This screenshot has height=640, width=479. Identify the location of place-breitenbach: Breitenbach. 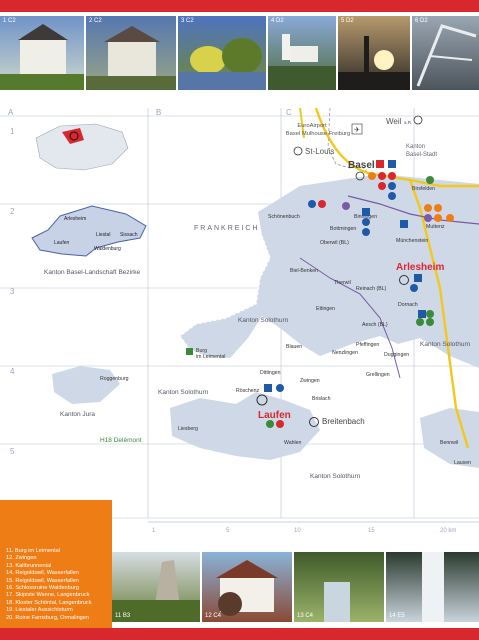
(343, 421).